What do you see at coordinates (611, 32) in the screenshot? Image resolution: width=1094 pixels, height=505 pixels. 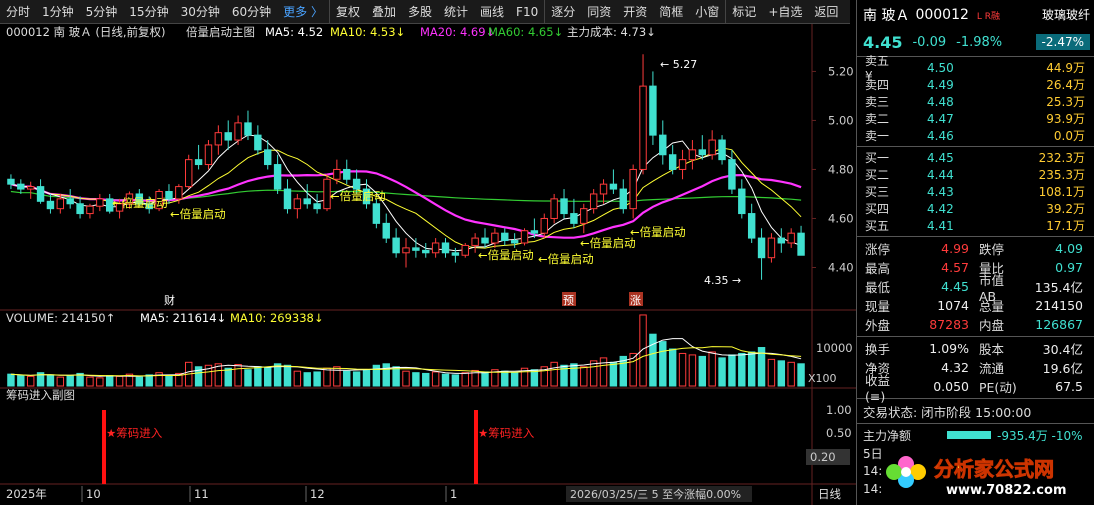 I see `cost-label: 主力成本: 4.73↓` at bounding box center [611, 32].